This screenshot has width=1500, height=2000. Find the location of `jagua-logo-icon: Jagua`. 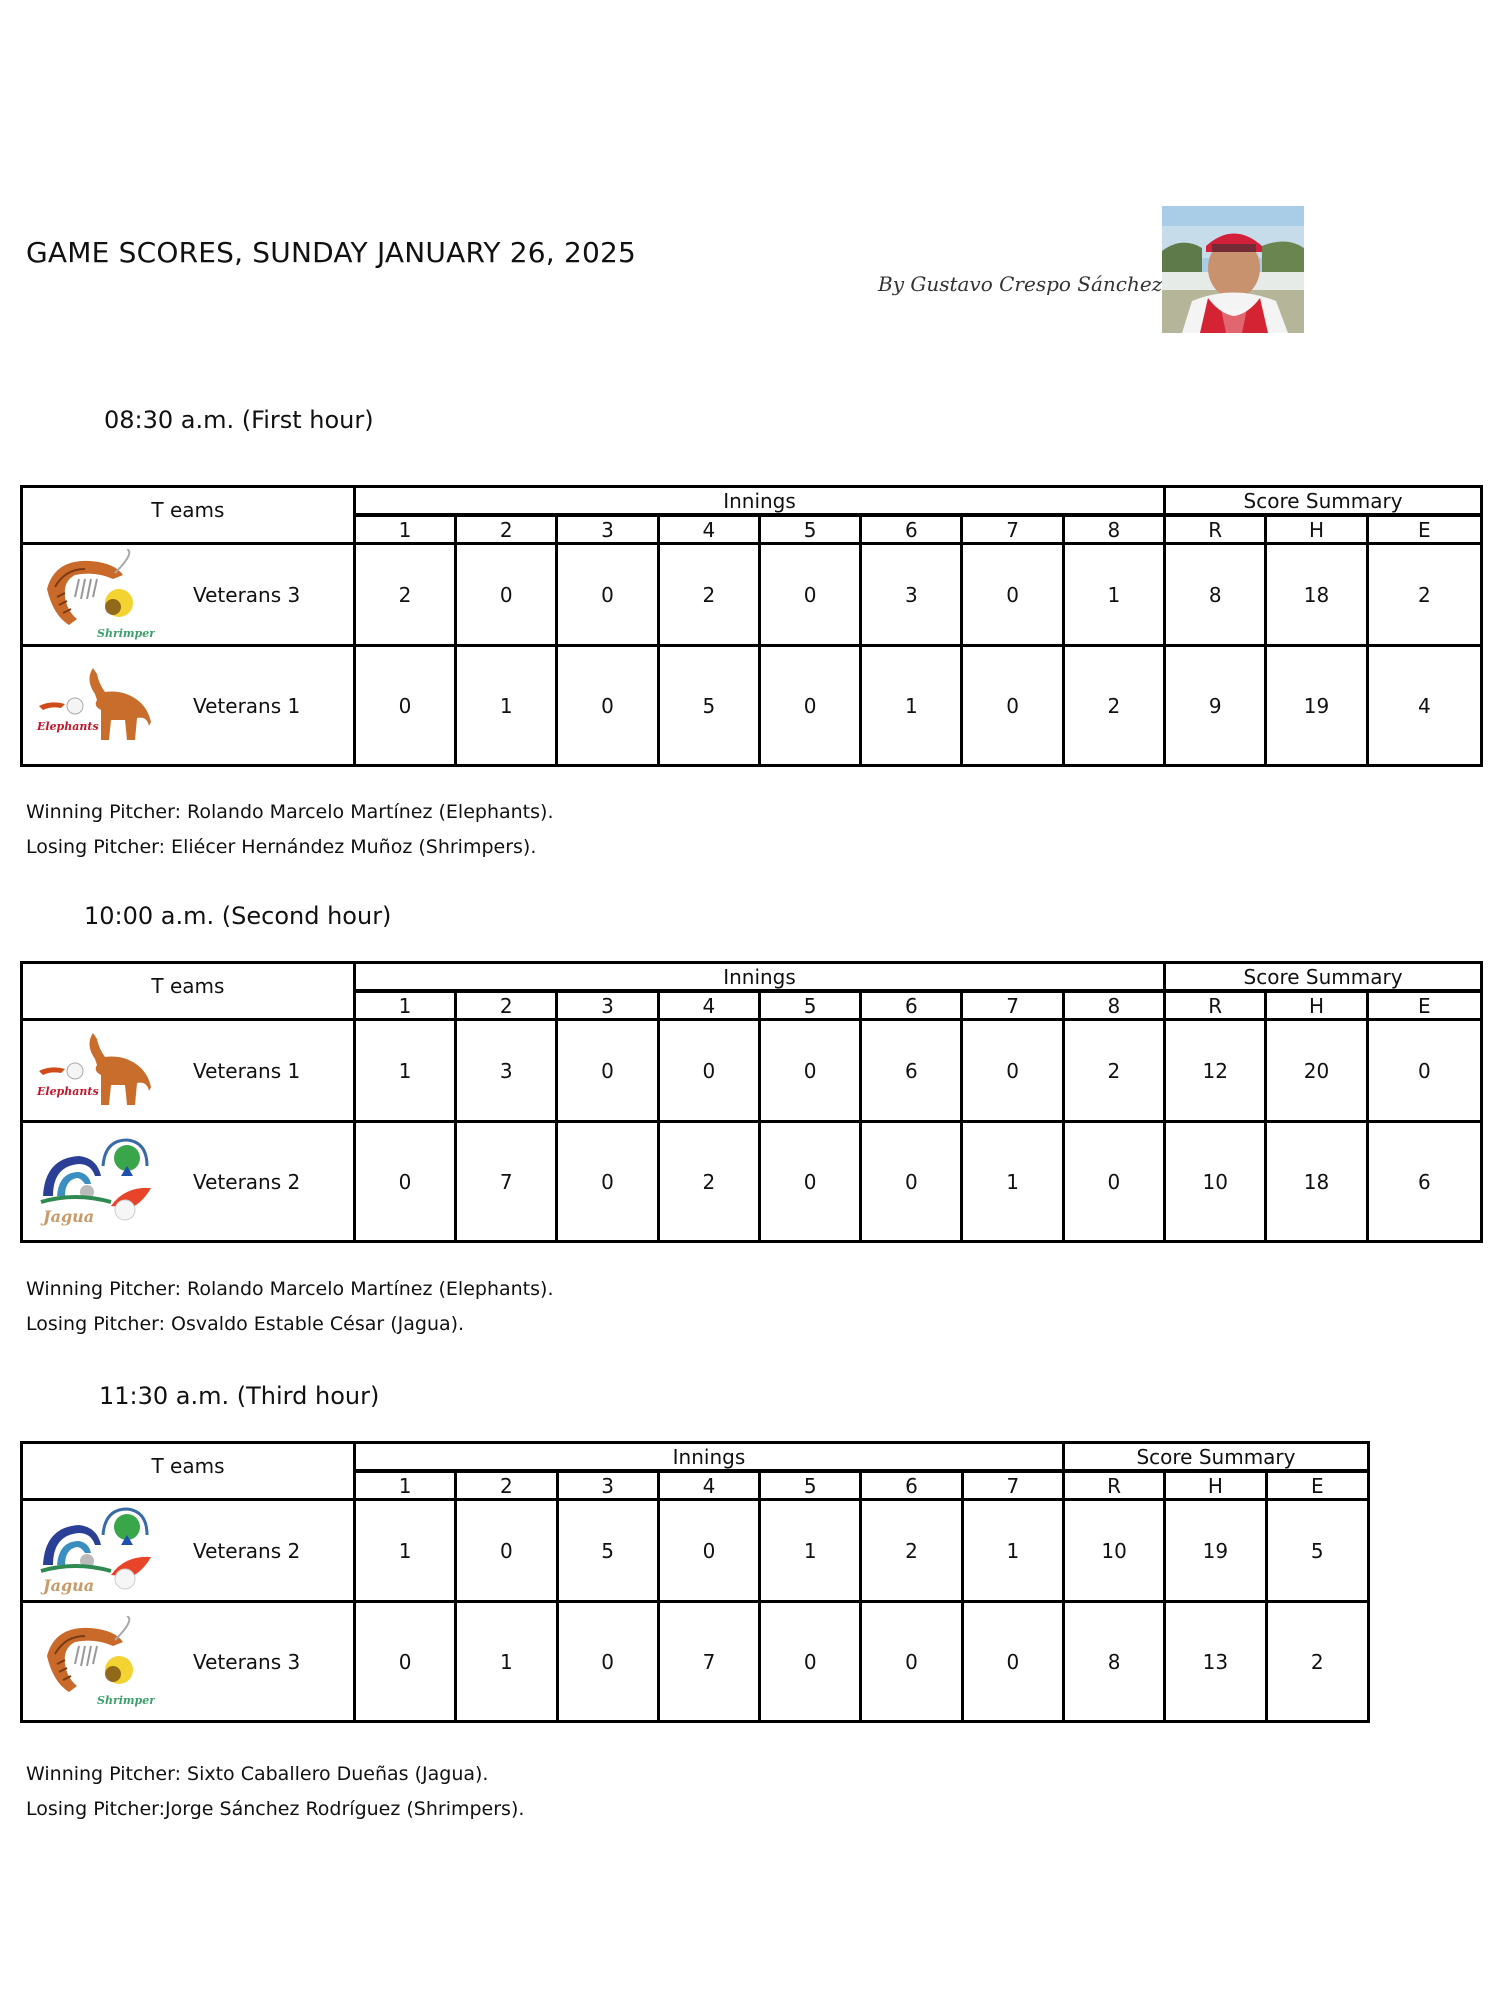

jagua-logo-icon: Jagua is located at coordinates (95, 1550).